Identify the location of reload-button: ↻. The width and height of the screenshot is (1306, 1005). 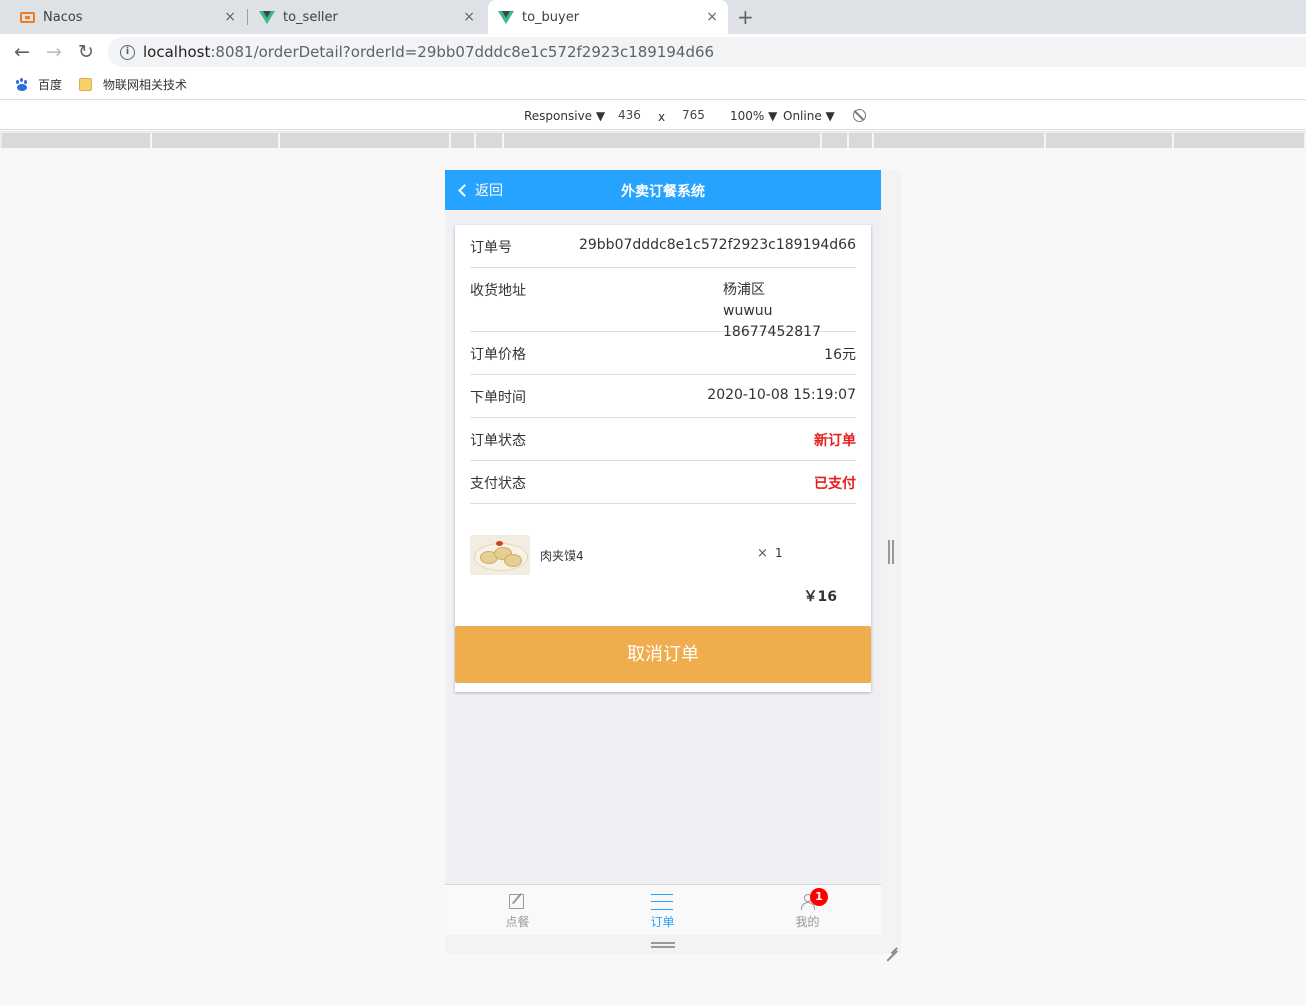
(86, 52).